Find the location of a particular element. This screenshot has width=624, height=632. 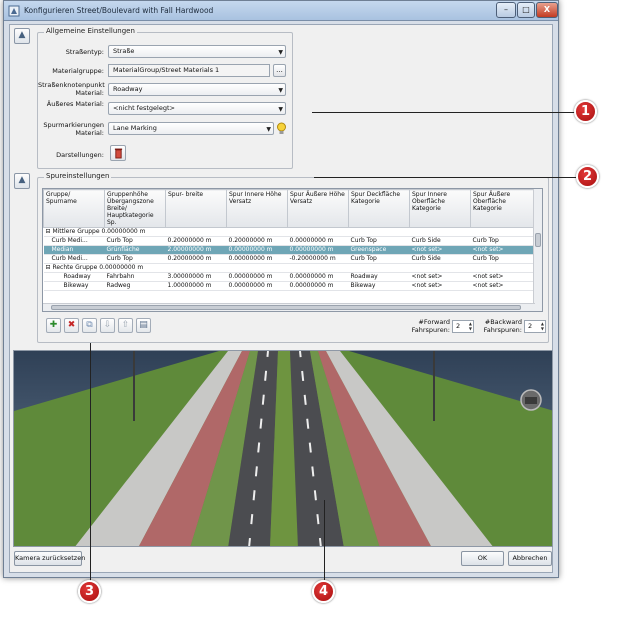

spurmarkierung-select: Lane Marking ▼ is located at coordinates (191, 128).